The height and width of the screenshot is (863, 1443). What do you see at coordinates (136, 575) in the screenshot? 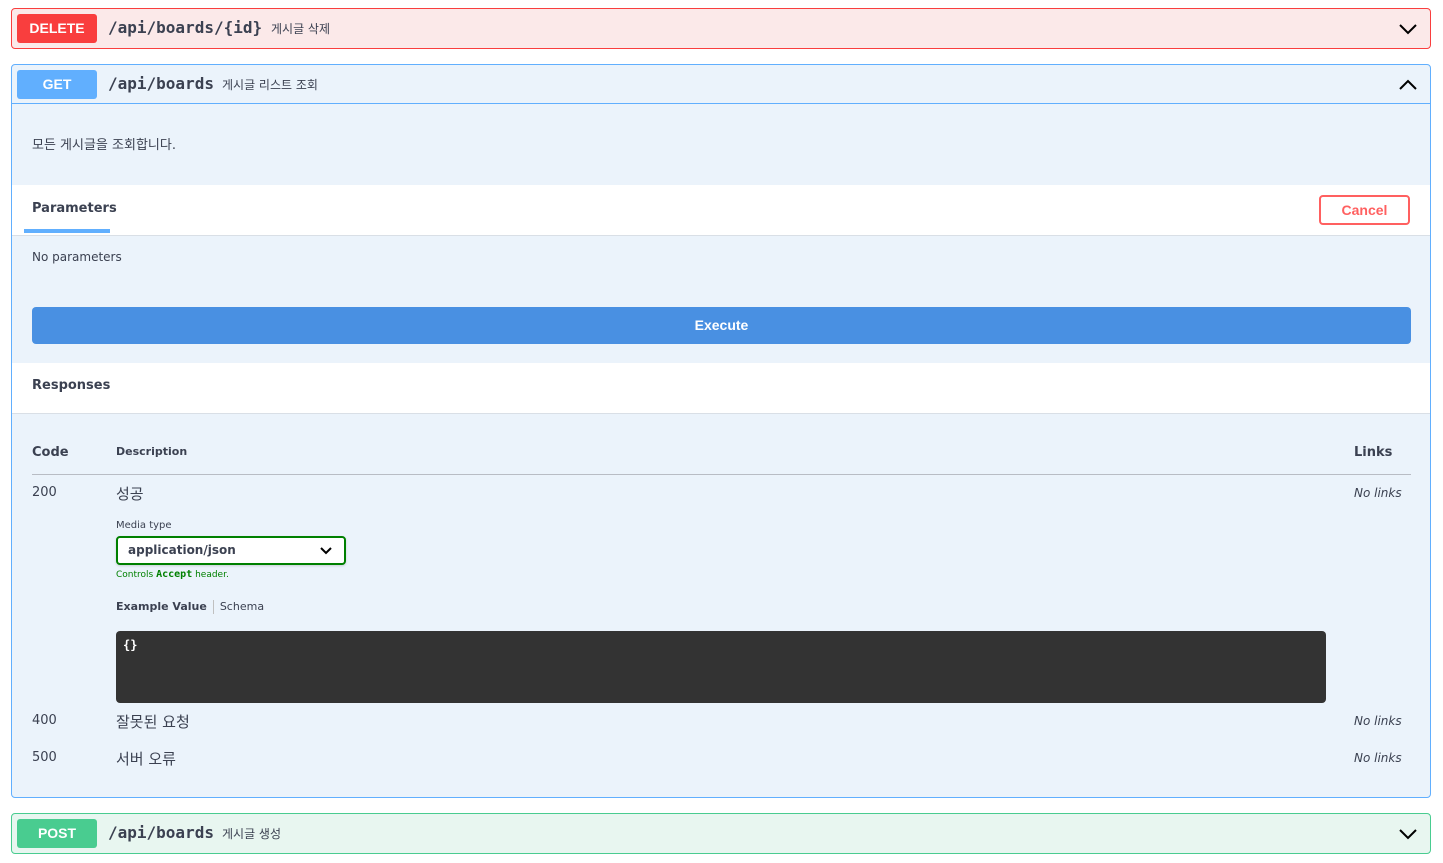
I see `controls-prefix: Controls` at bounding box center [136, 575].